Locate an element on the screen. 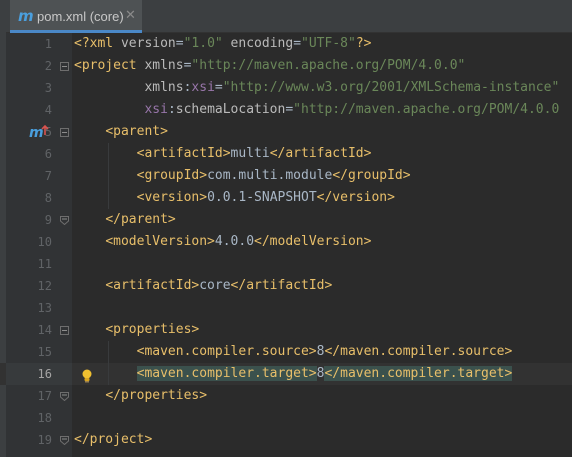 The width and height of the screenshot is (572, 457). code-token: com.multi.module is located at coordinates (270, 175).